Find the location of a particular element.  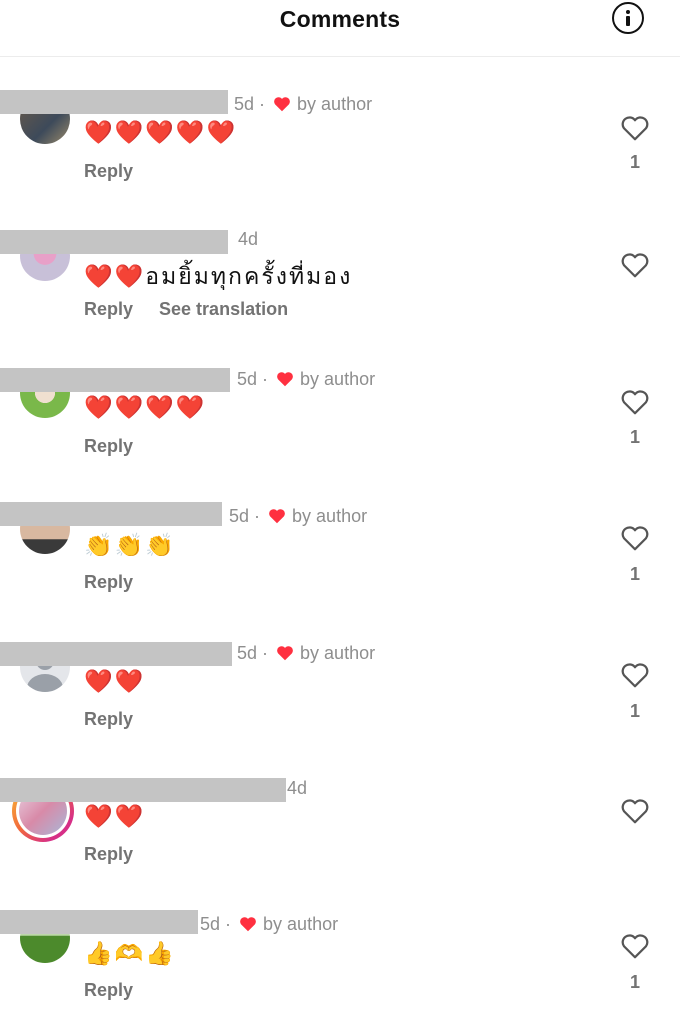

comment-actions: Reply See translation is located at coordinates (186, 309).